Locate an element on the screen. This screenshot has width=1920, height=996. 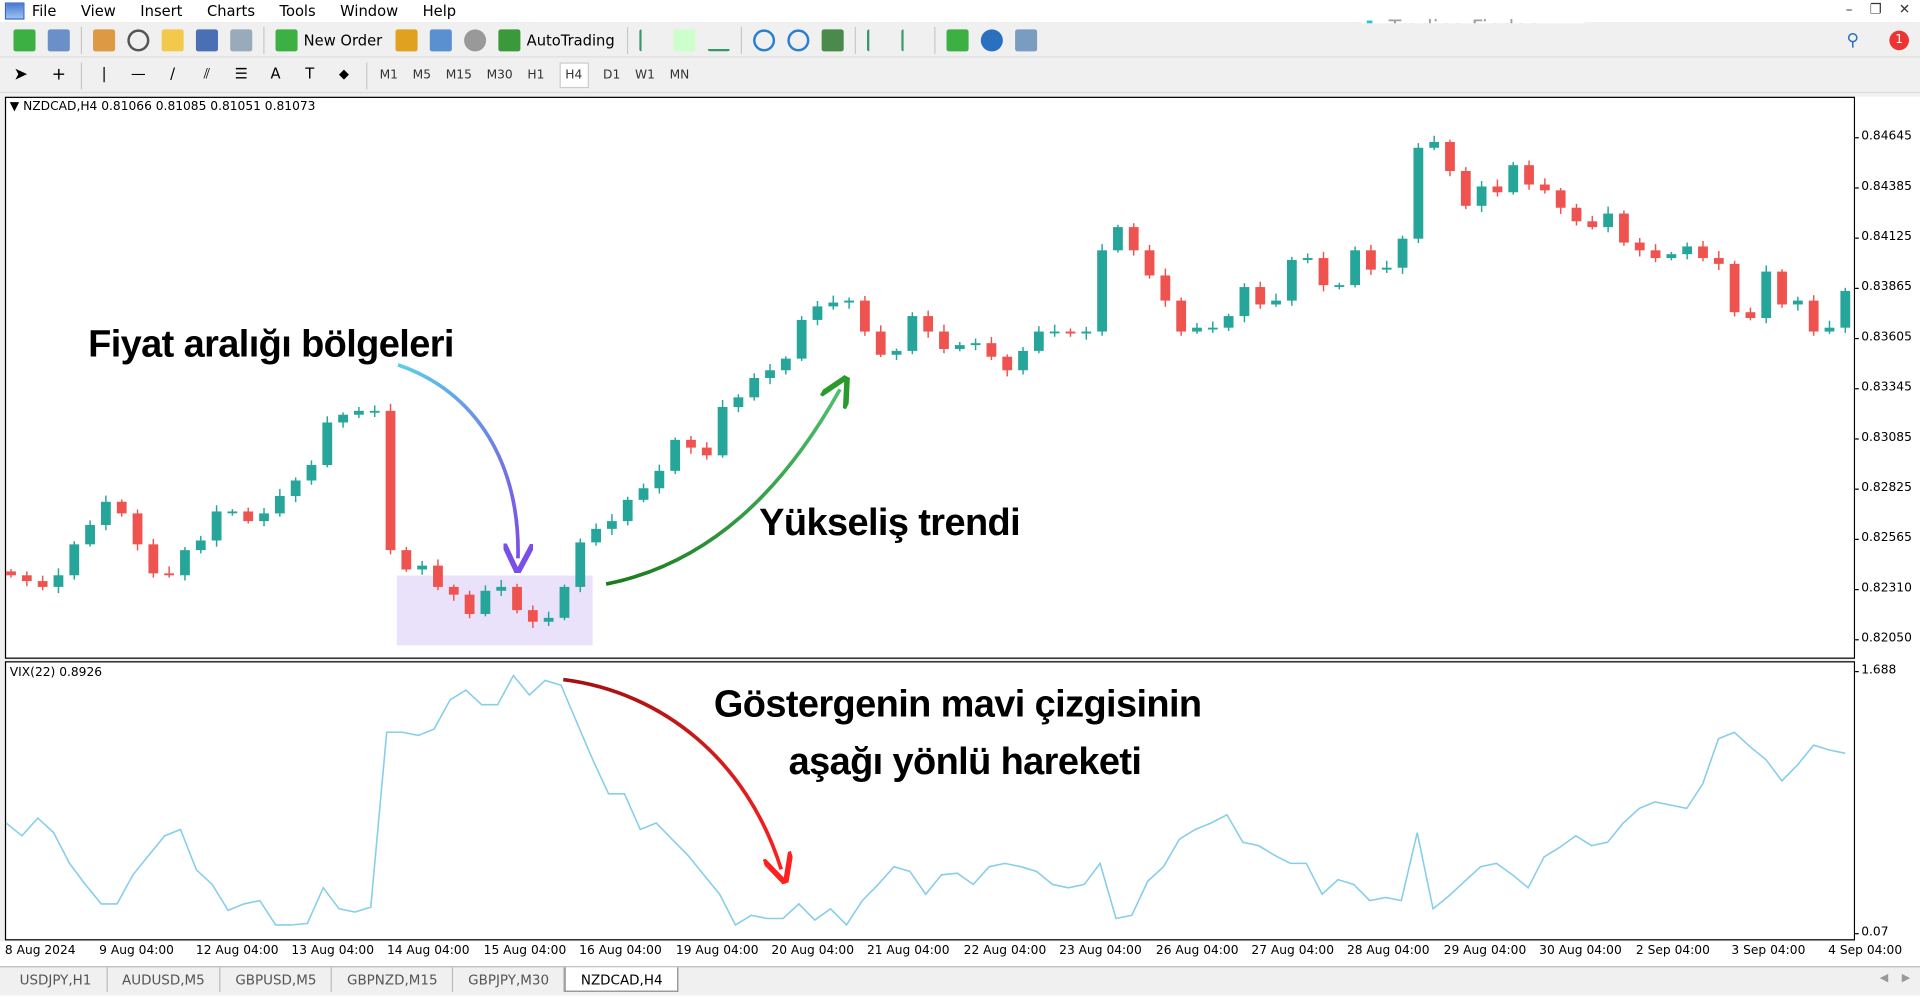
tab-gbpnzd-m15: GBPNZD,M15 is located at coordinates (393, 979).